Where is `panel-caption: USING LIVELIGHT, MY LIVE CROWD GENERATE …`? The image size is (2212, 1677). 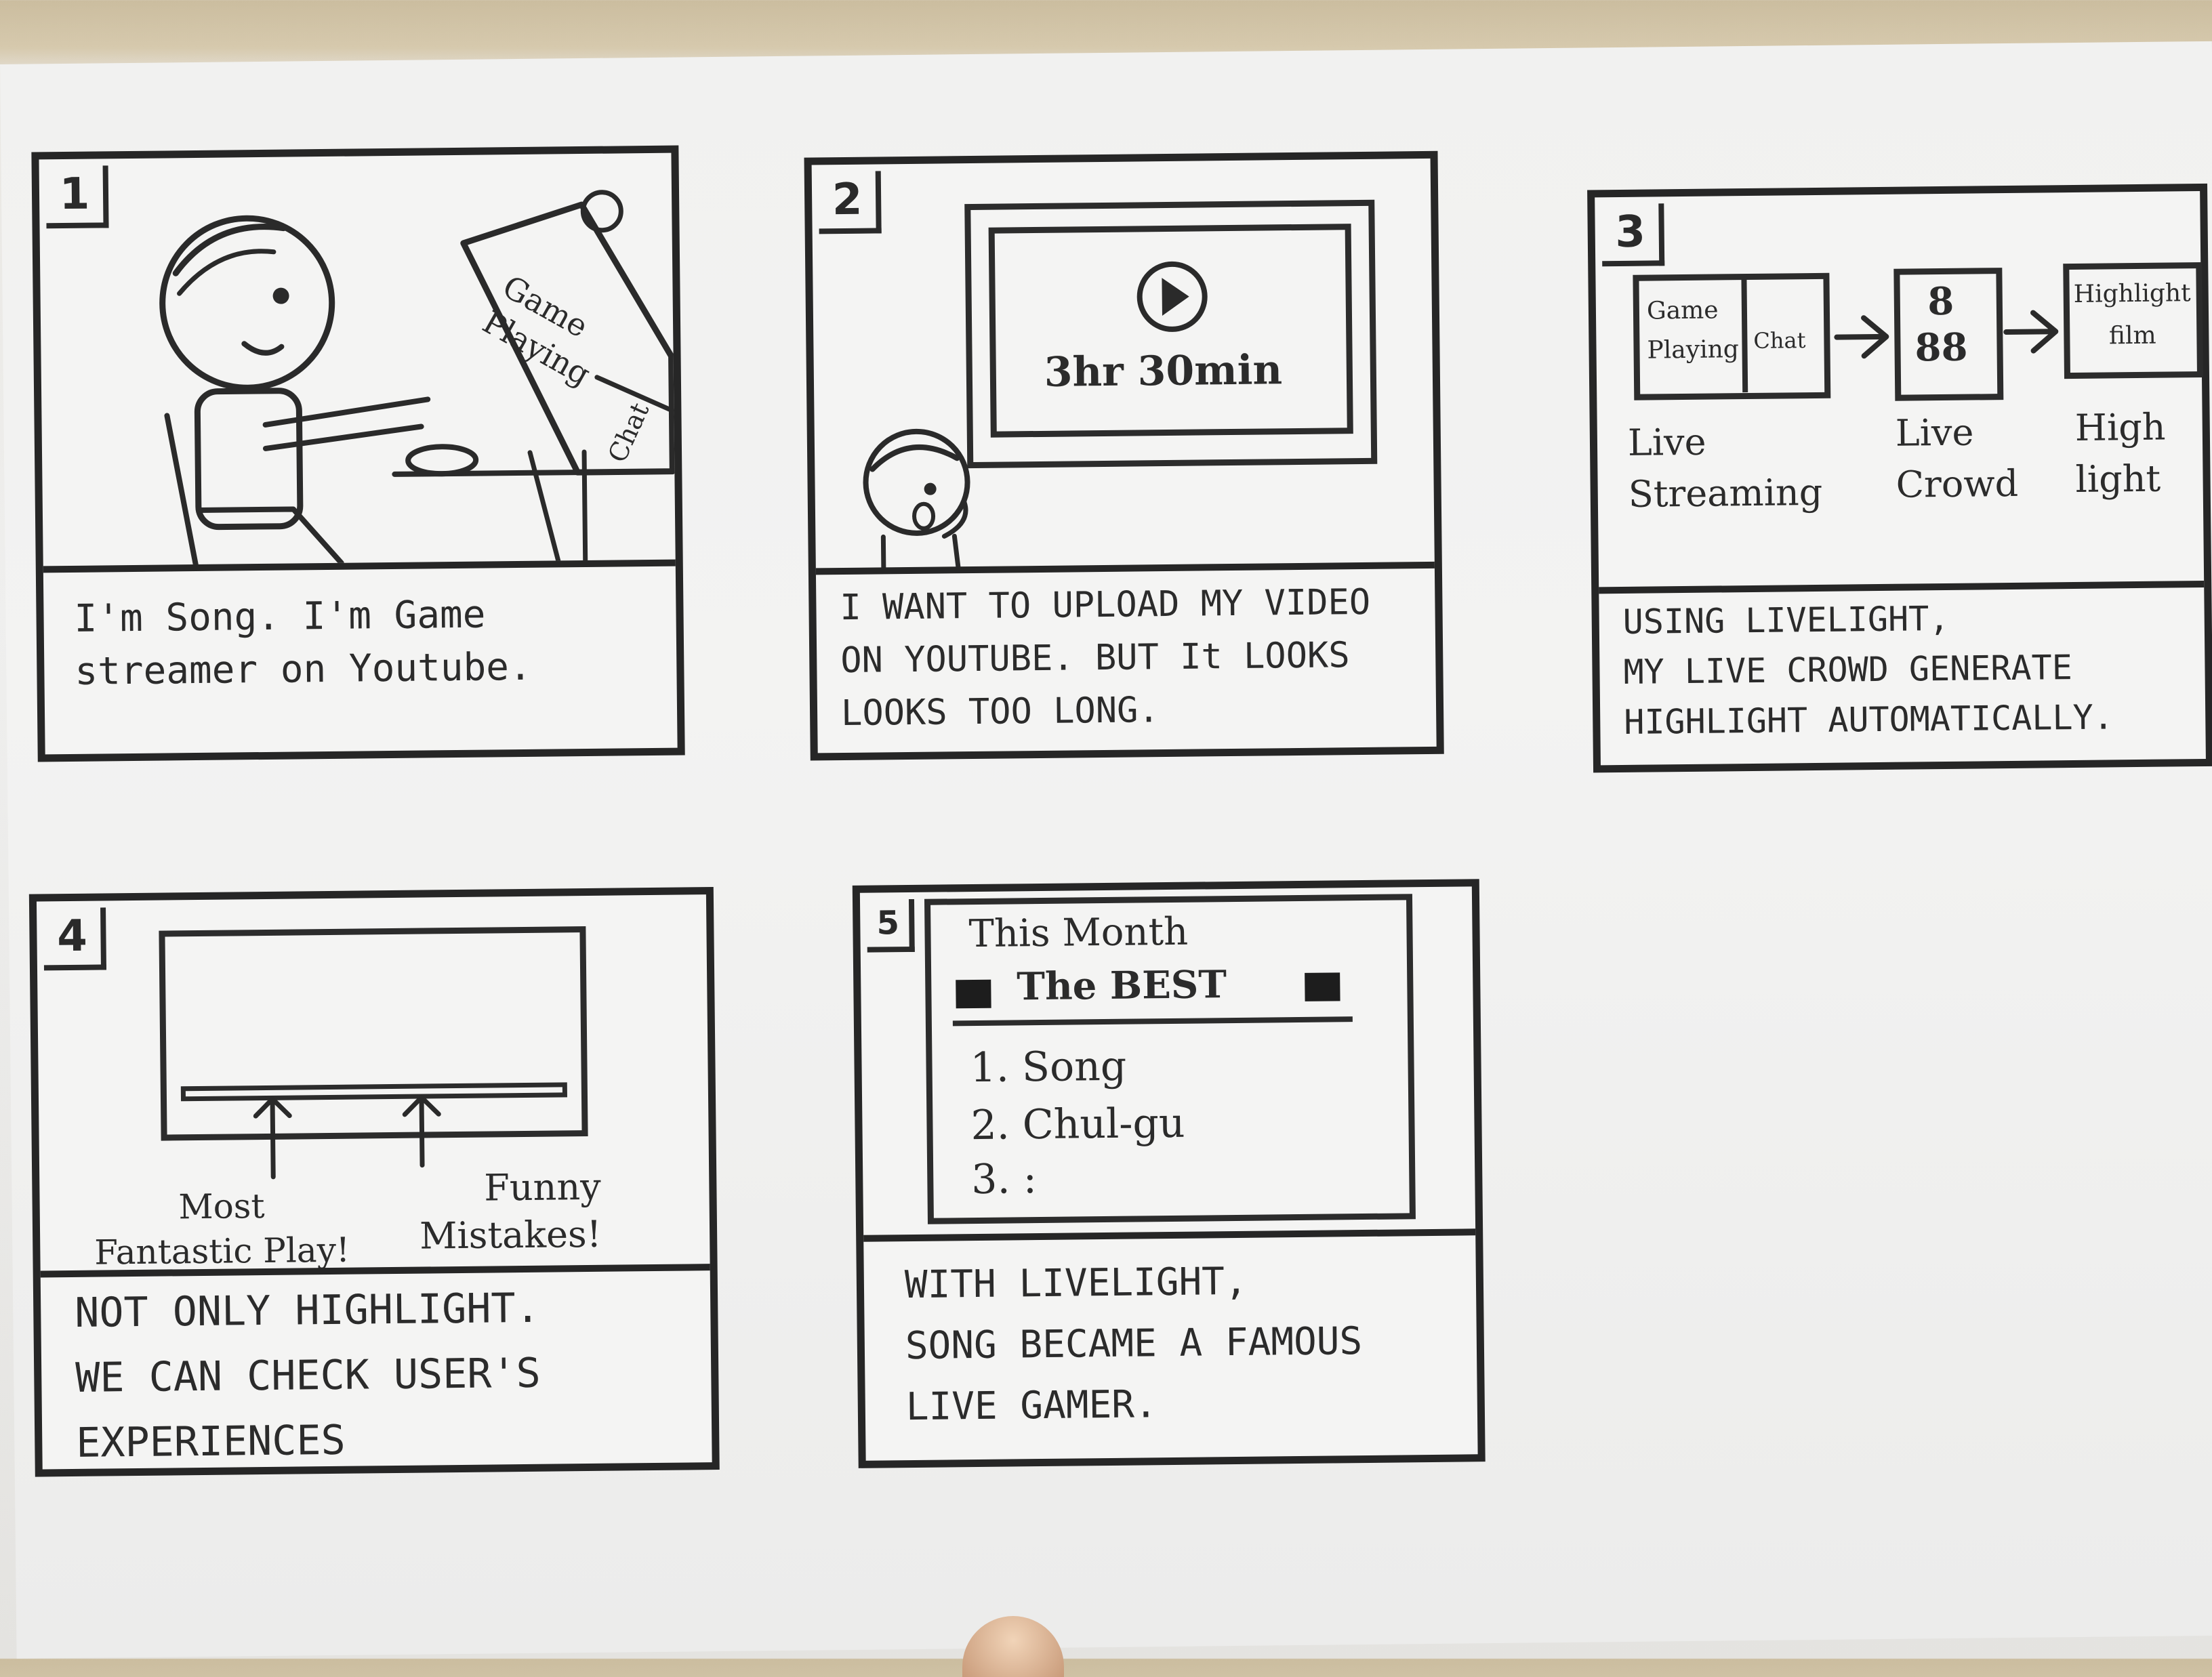 panel-caption: USING LIVELIGHT, MY LIVE CROWD GENERATE … is located at coordinates (1868, 670).